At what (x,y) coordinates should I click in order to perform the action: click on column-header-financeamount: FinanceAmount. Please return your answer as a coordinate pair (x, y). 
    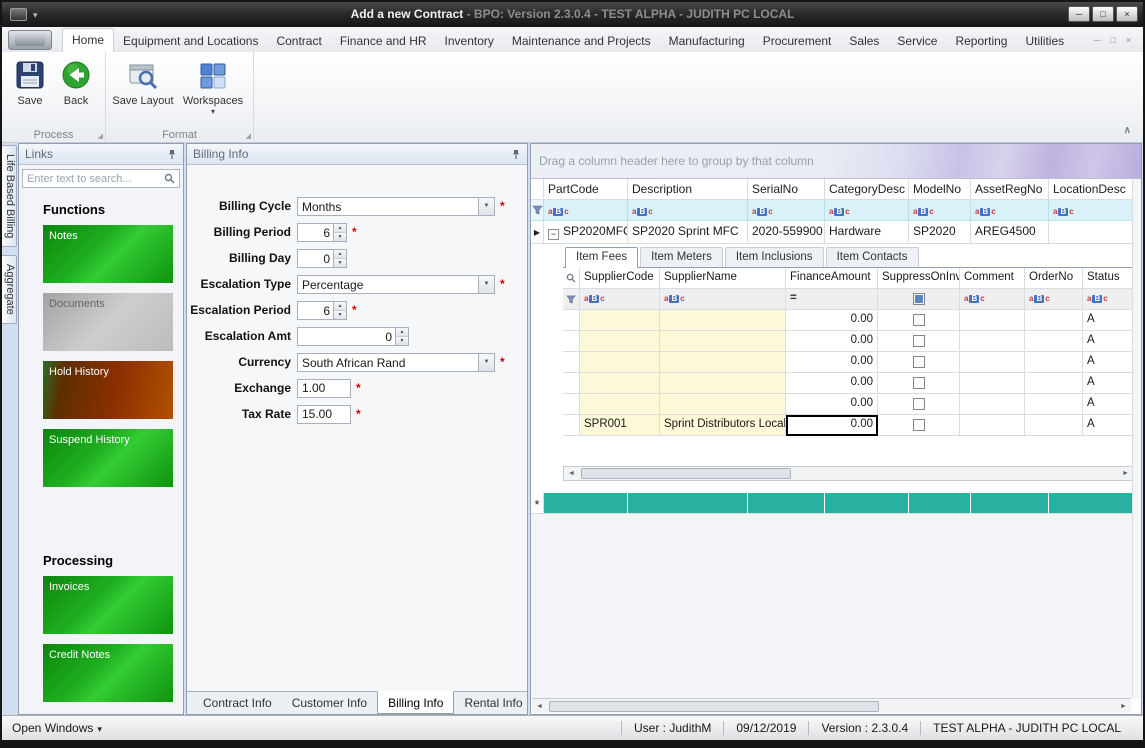
    Looking at the image, I should click on (832, 278).